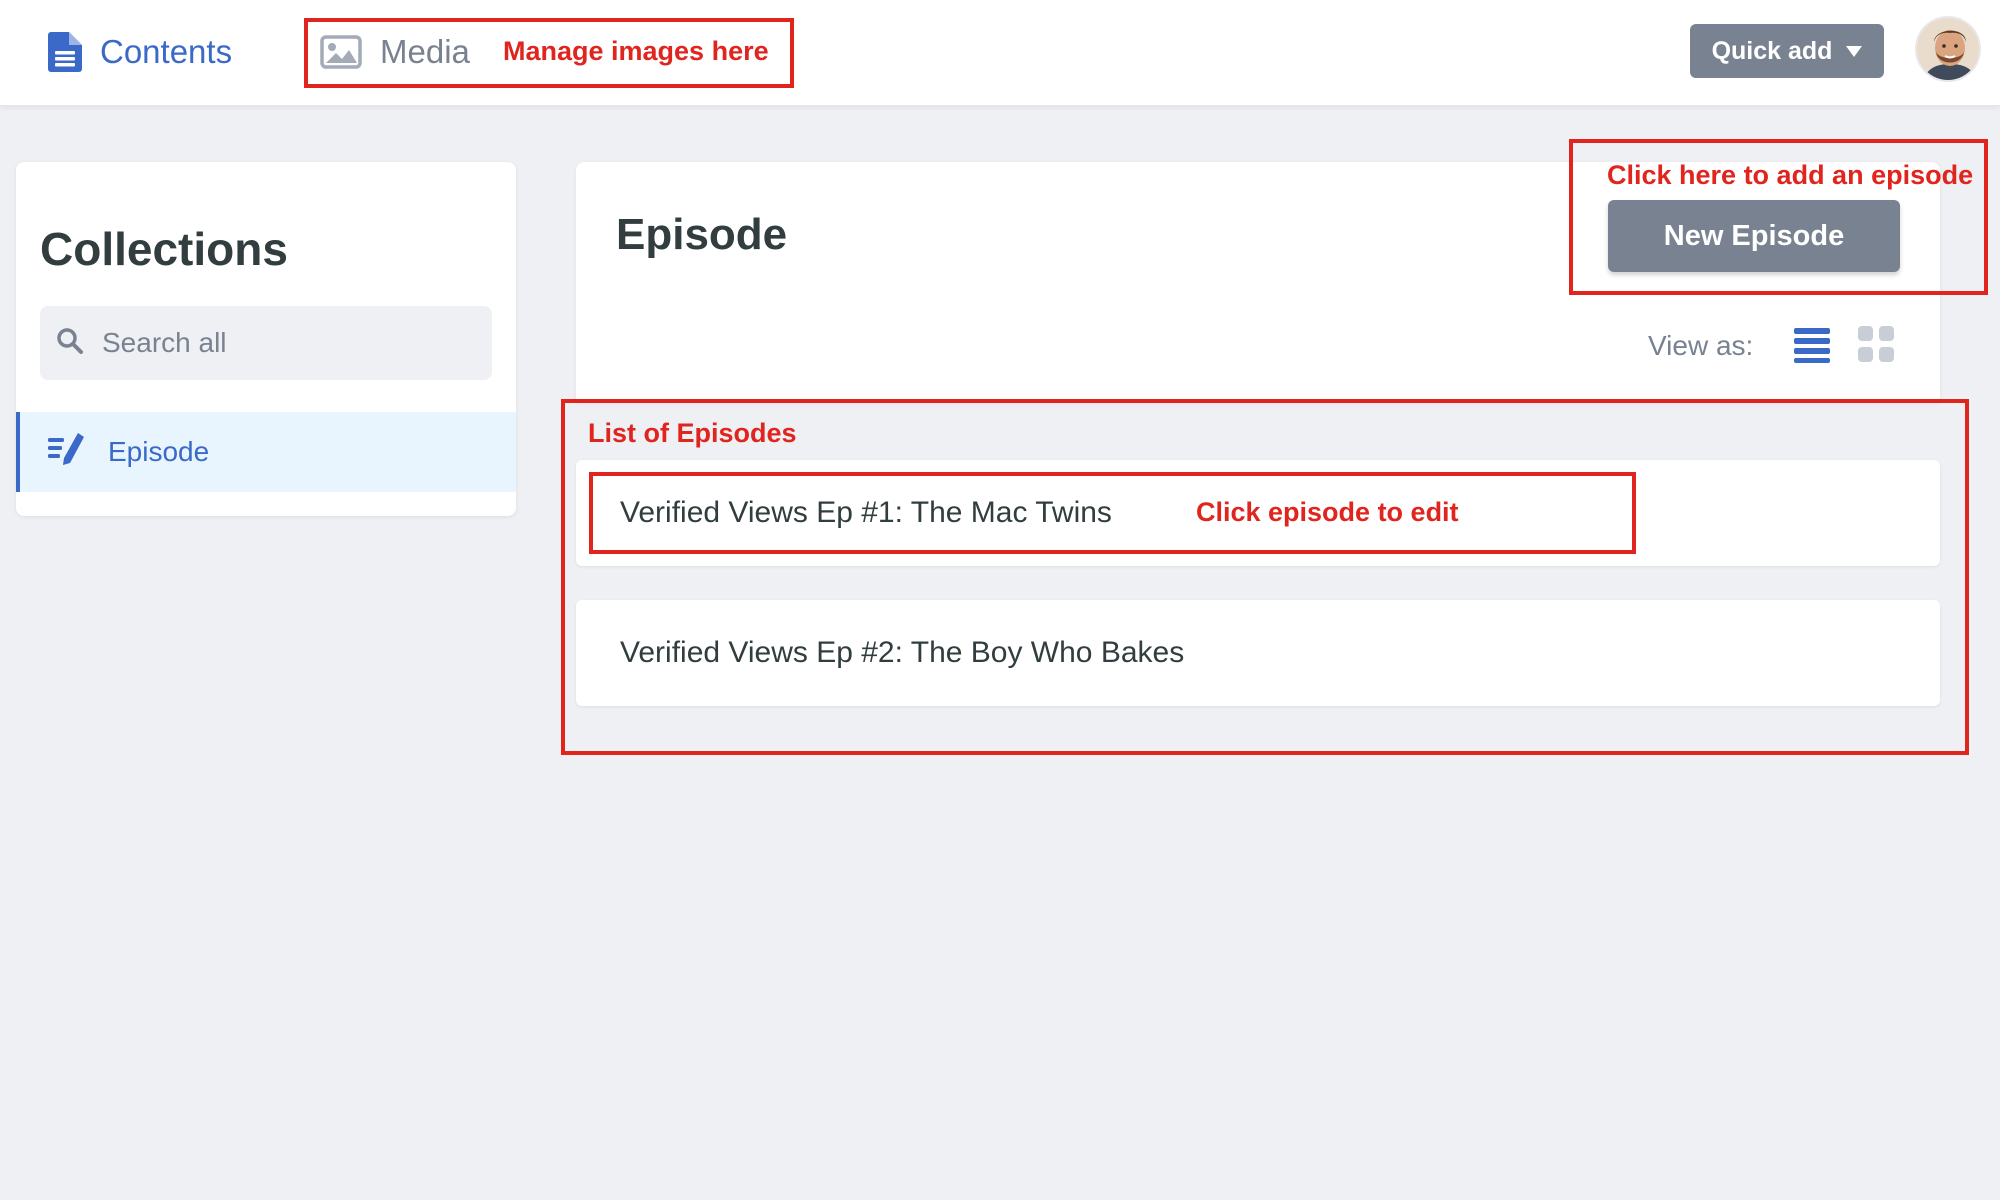  I want to click on annotation-new-episode: Click here to add an episode, so click(1790, 175).